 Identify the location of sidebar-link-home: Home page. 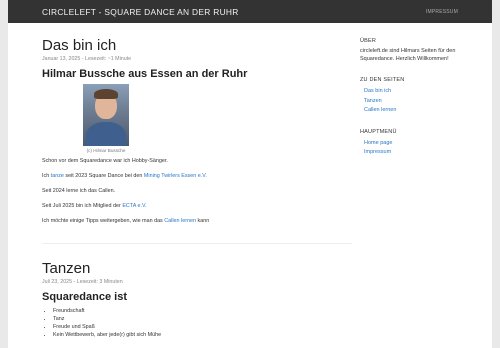
(410, 143).